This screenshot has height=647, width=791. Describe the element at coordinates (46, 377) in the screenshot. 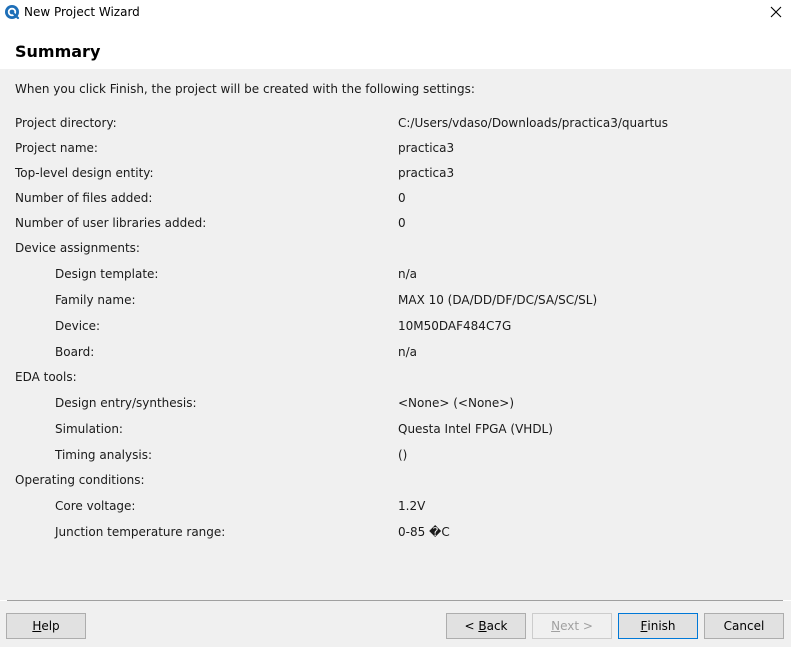

I see `setting-label: EDA tools:` at that location.